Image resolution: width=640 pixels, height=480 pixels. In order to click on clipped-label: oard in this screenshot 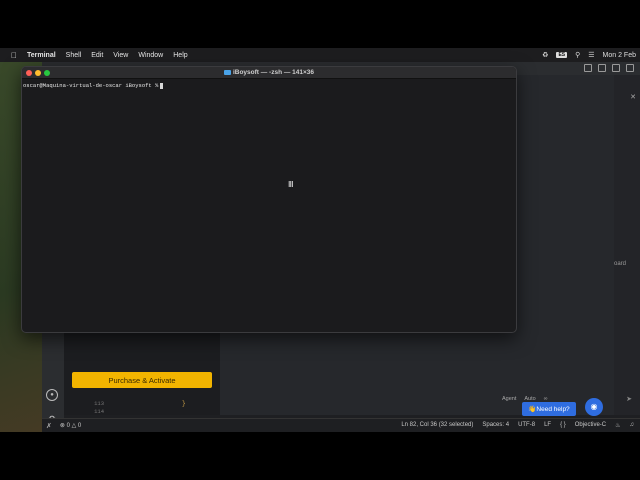, I will do `click(620, 264)`.